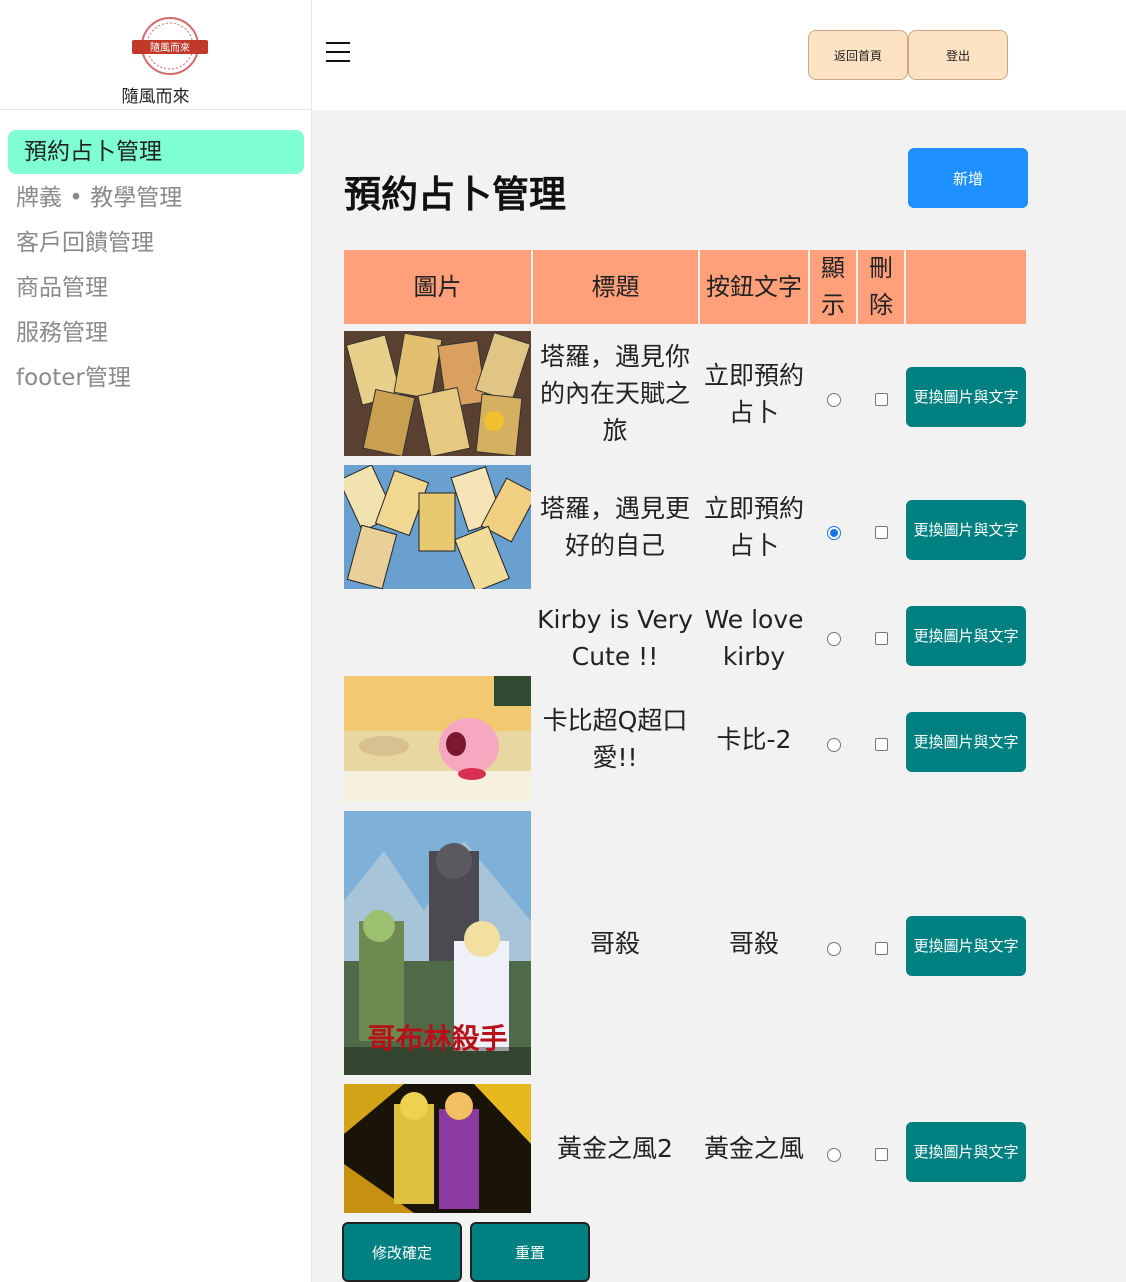 This screenshot has height=1282, width=1126. What do you see at coordinates (719, 54) in the screenshot?
I see `top-bar: 返回首頁 登出` at bounding box center [719, 54].